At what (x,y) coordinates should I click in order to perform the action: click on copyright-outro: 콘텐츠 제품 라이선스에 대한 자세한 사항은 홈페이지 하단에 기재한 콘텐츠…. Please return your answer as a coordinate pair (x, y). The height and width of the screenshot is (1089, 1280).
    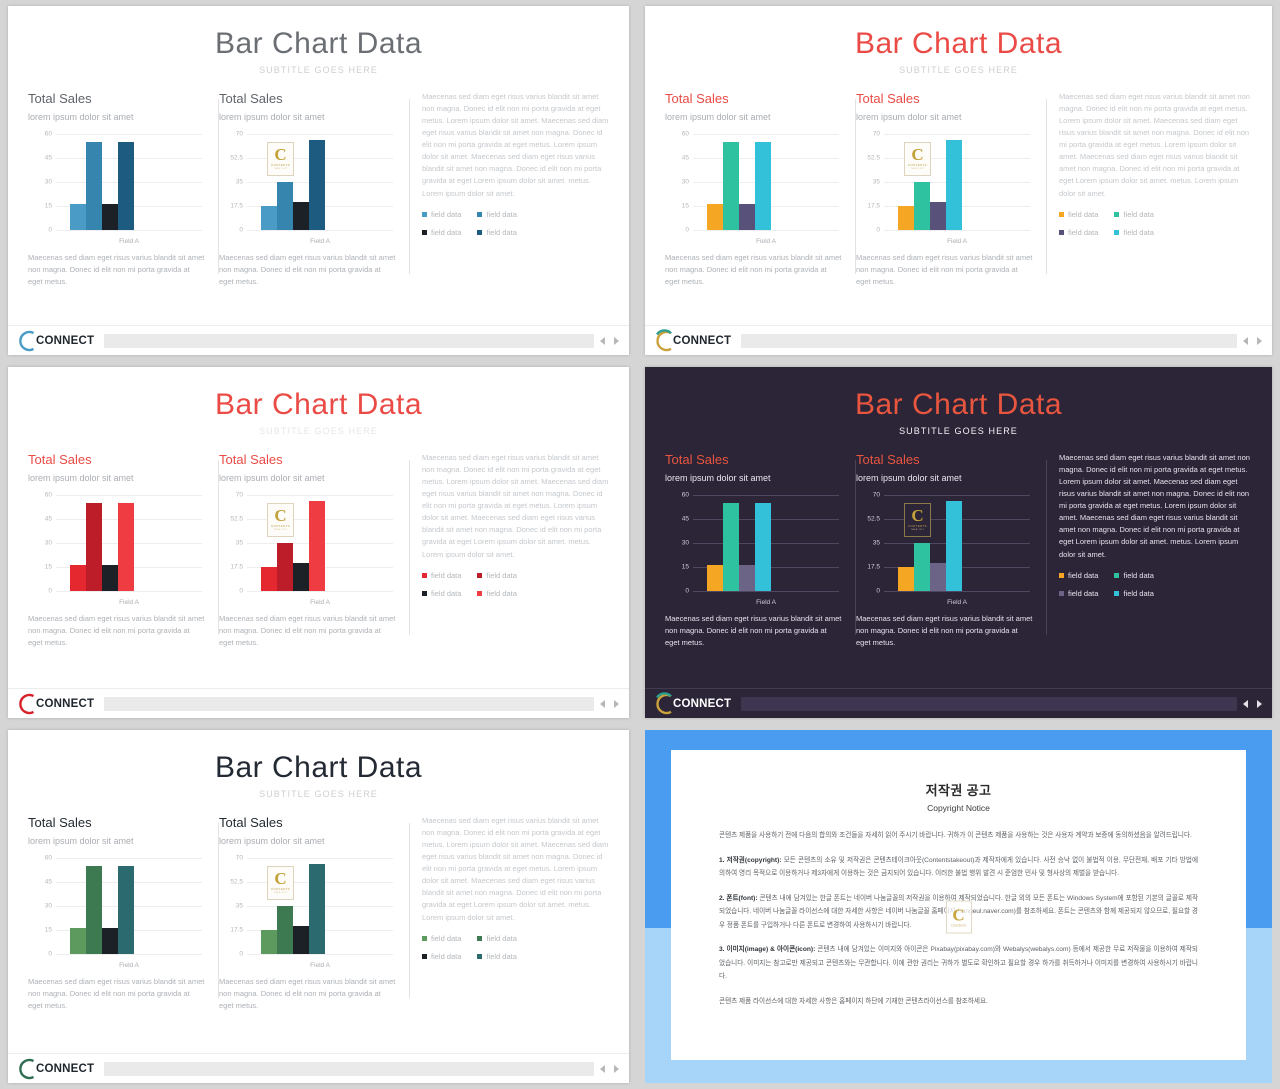
    Looking at the image, I should click on (853, 1001).